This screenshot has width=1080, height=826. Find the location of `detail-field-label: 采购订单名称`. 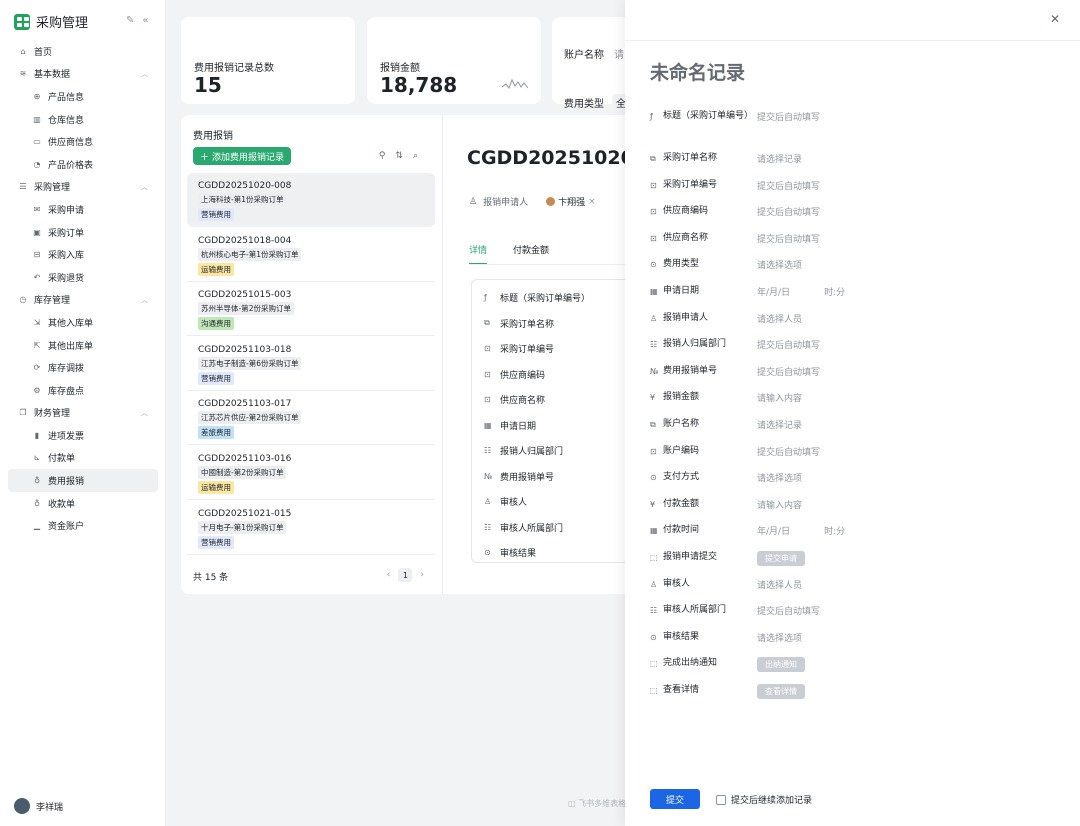

detail-field-label: 采购订单名称 is located at coordinates (527, 324).